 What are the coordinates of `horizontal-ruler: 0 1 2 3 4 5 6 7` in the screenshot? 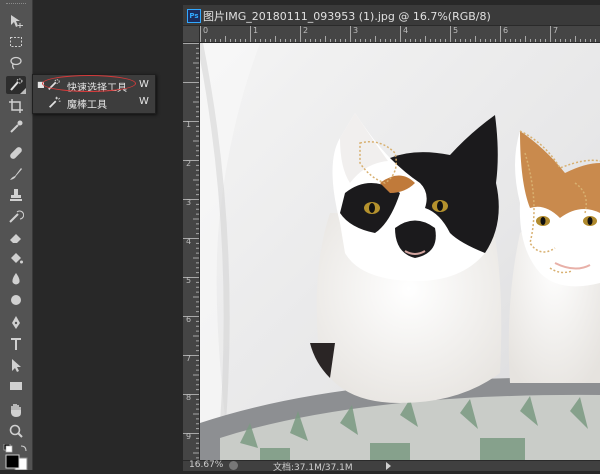 It's located at (400, 34).